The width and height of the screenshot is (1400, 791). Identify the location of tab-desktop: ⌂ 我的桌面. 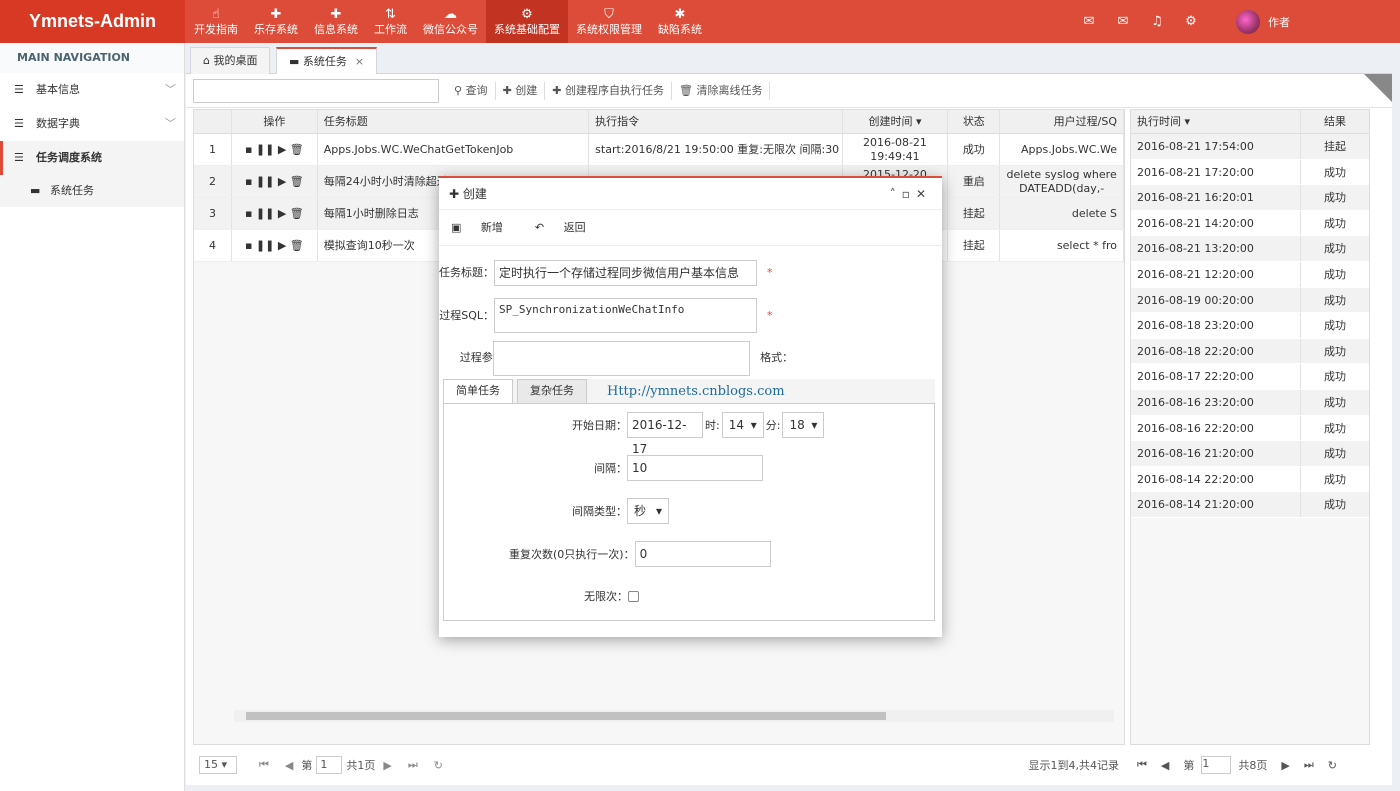
(230, 60).